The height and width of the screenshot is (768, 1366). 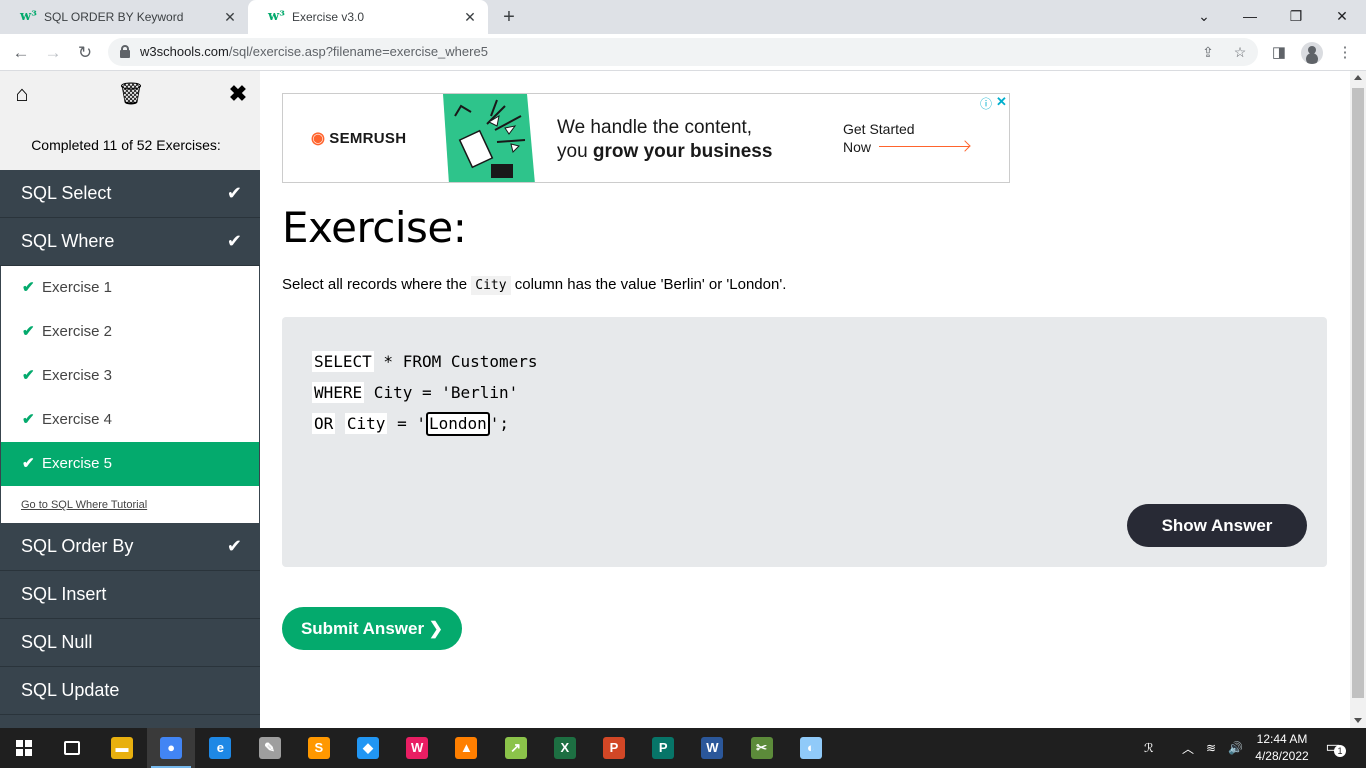 I want to click on code-line-3: OR City = ' London ';, so click(x=425, y=426).